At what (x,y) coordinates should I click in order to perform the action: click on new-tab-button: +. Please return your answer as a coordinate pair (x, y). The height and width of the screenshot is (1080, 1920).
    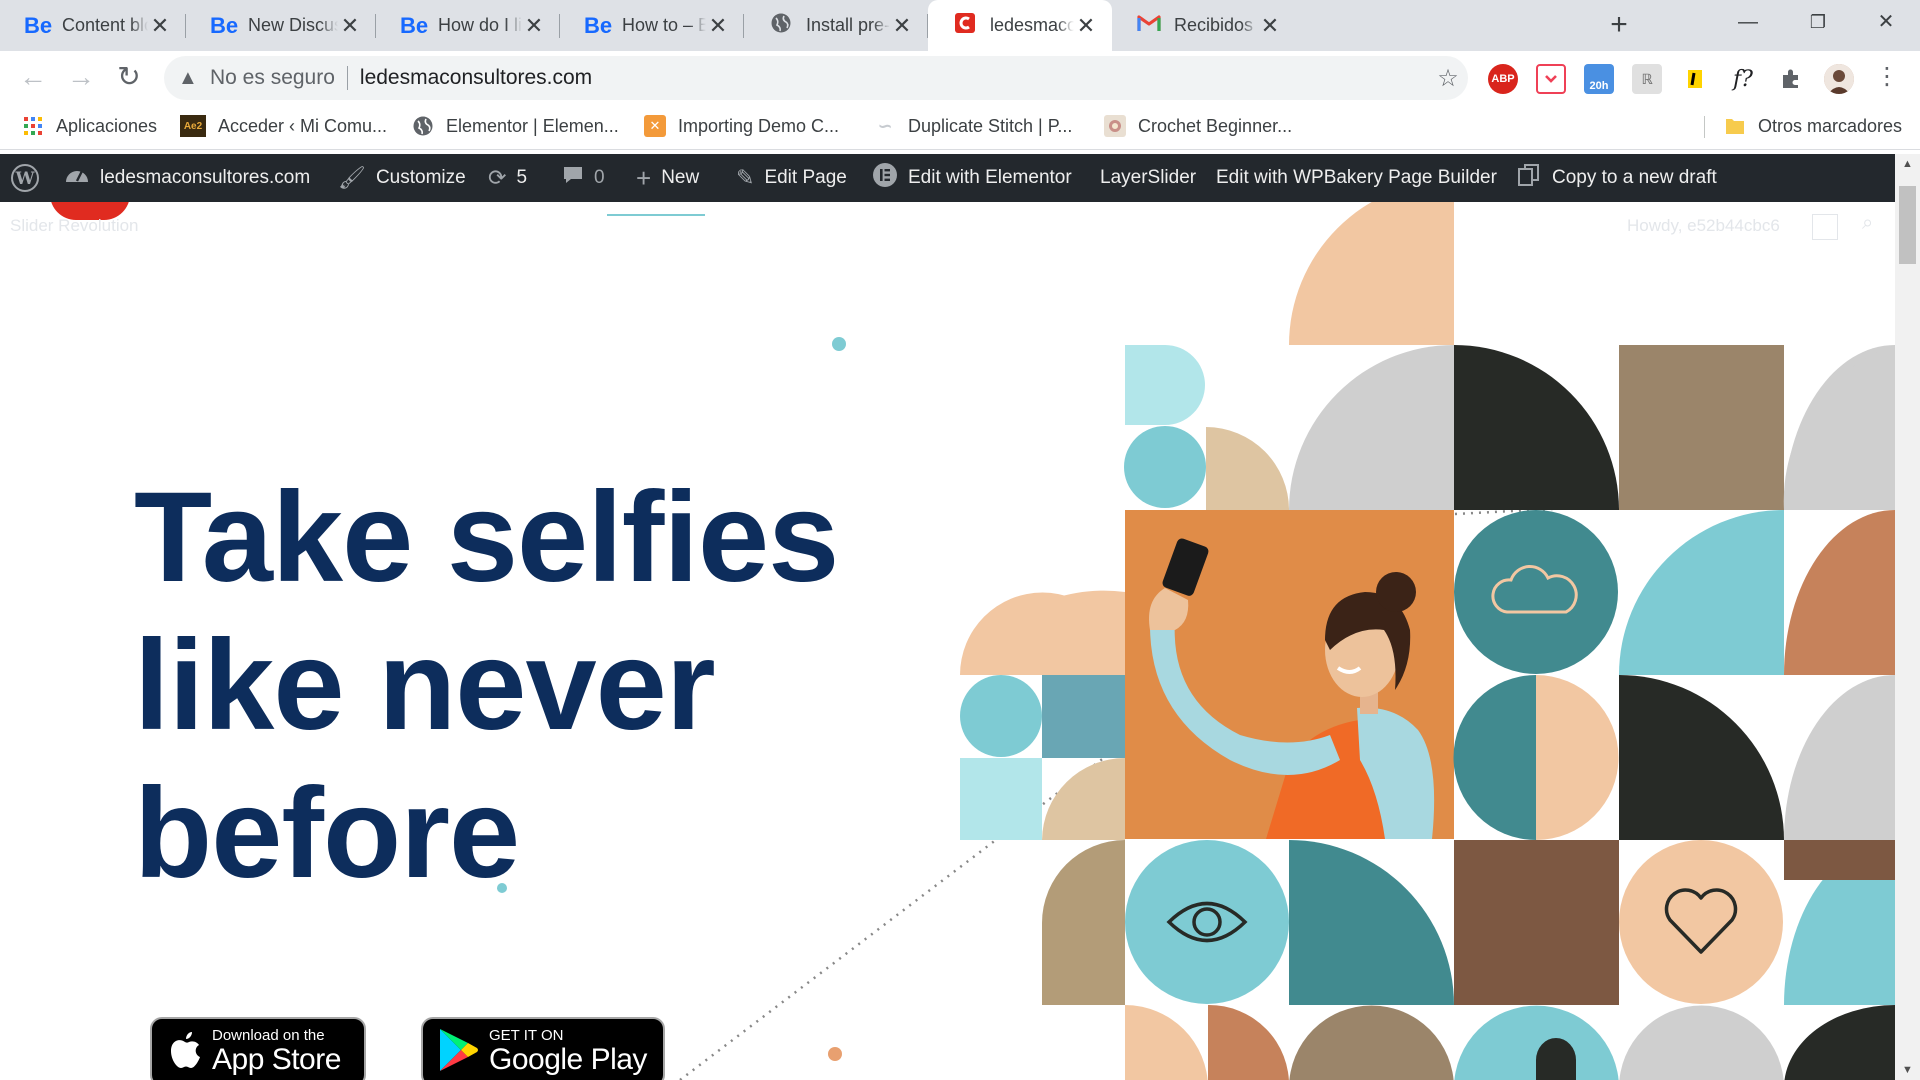
    Looking at the image, I should click on (1619, 25).